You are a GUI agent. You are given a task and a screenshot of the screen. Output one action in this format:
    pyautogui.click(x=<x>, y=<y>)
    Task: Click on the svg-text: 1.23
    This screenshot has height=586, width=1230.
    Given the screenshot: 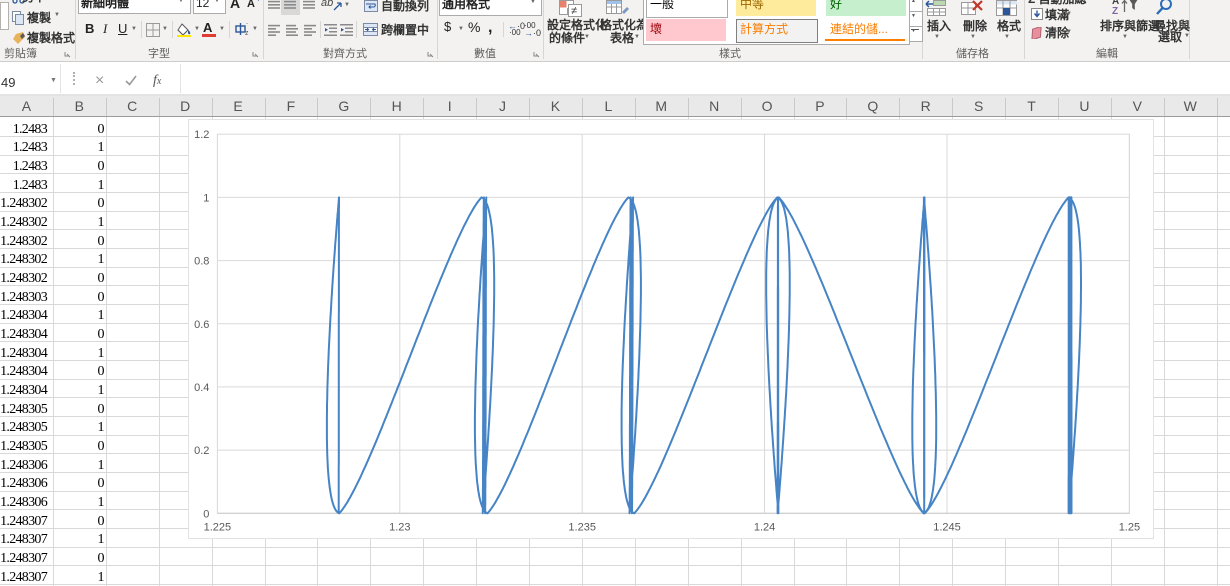 What is the action you would take?
    pyautogui.click(x=399, y=527)
    